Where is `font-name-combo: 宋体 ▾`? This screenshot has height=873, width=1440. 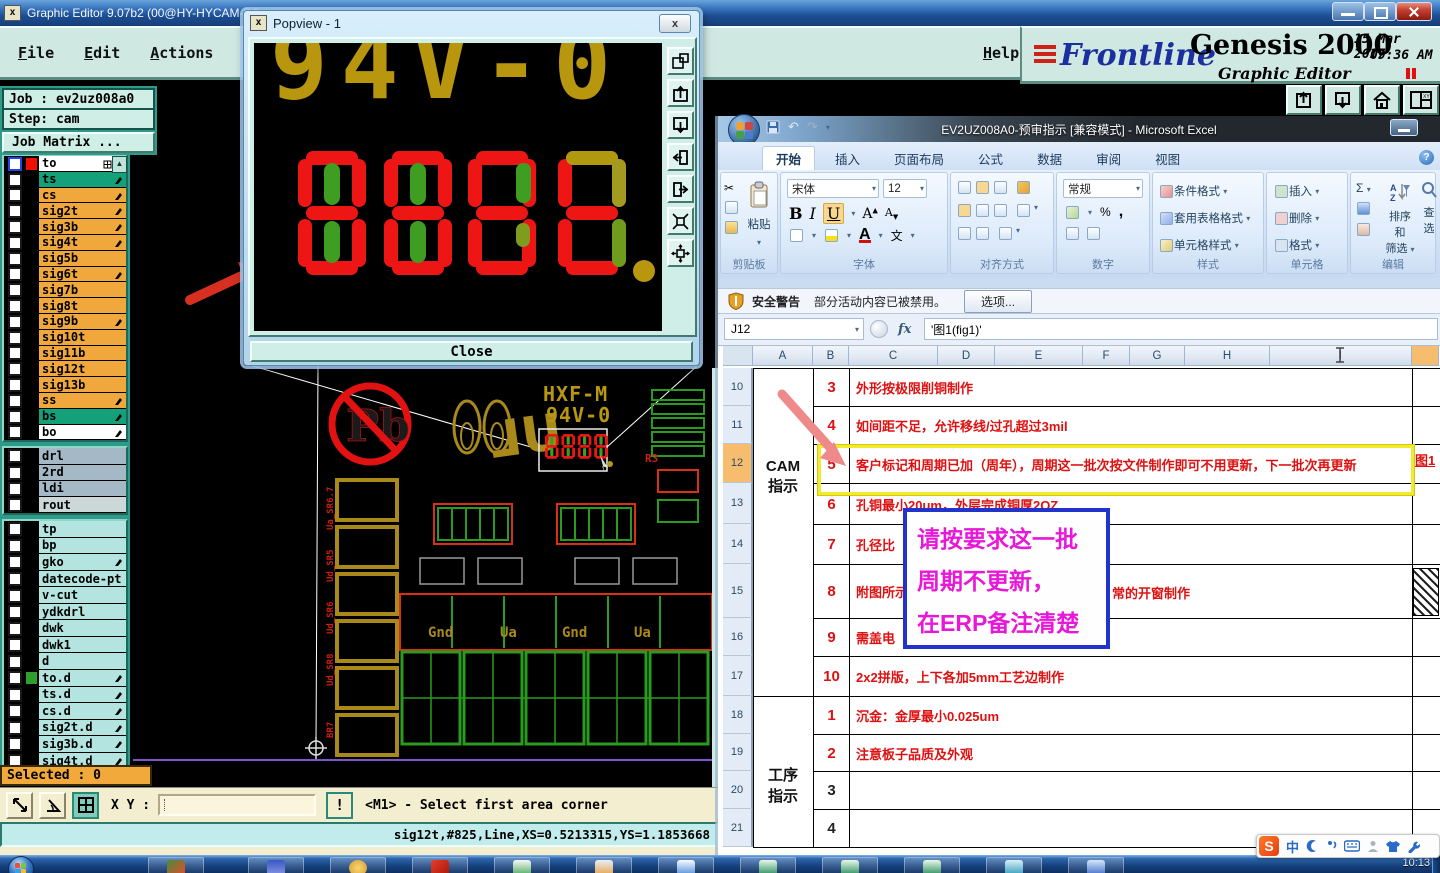
font-name-combo: 宋体 ▾ is located at coordinates (833, 188).